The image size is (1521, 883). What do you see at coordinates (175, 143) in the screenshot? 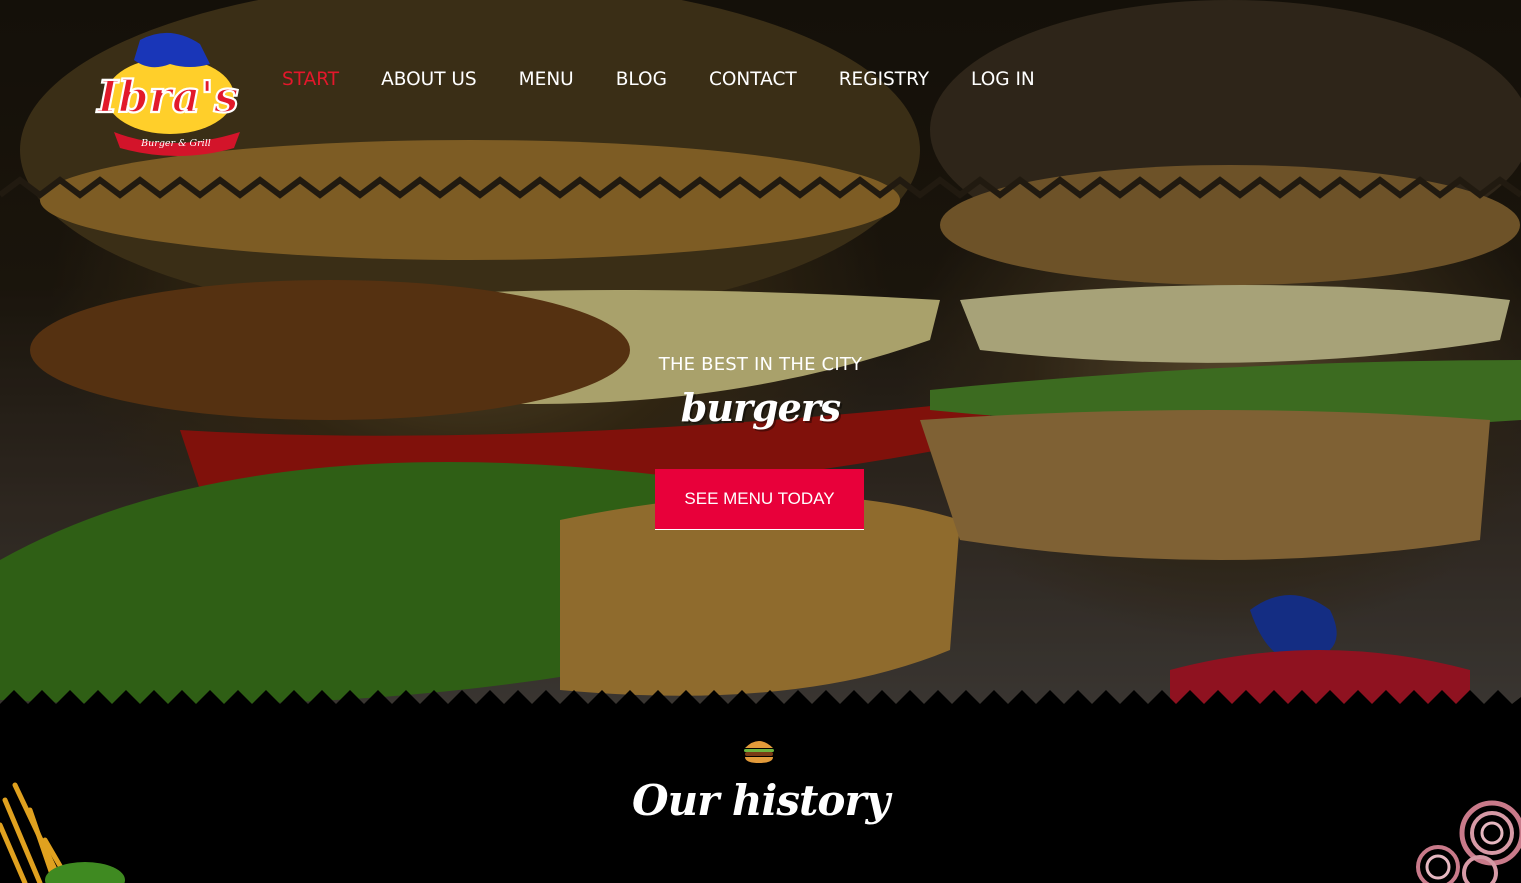
I see `logo-subtitle: Burger & Grill` at bounding box center [175, 143].